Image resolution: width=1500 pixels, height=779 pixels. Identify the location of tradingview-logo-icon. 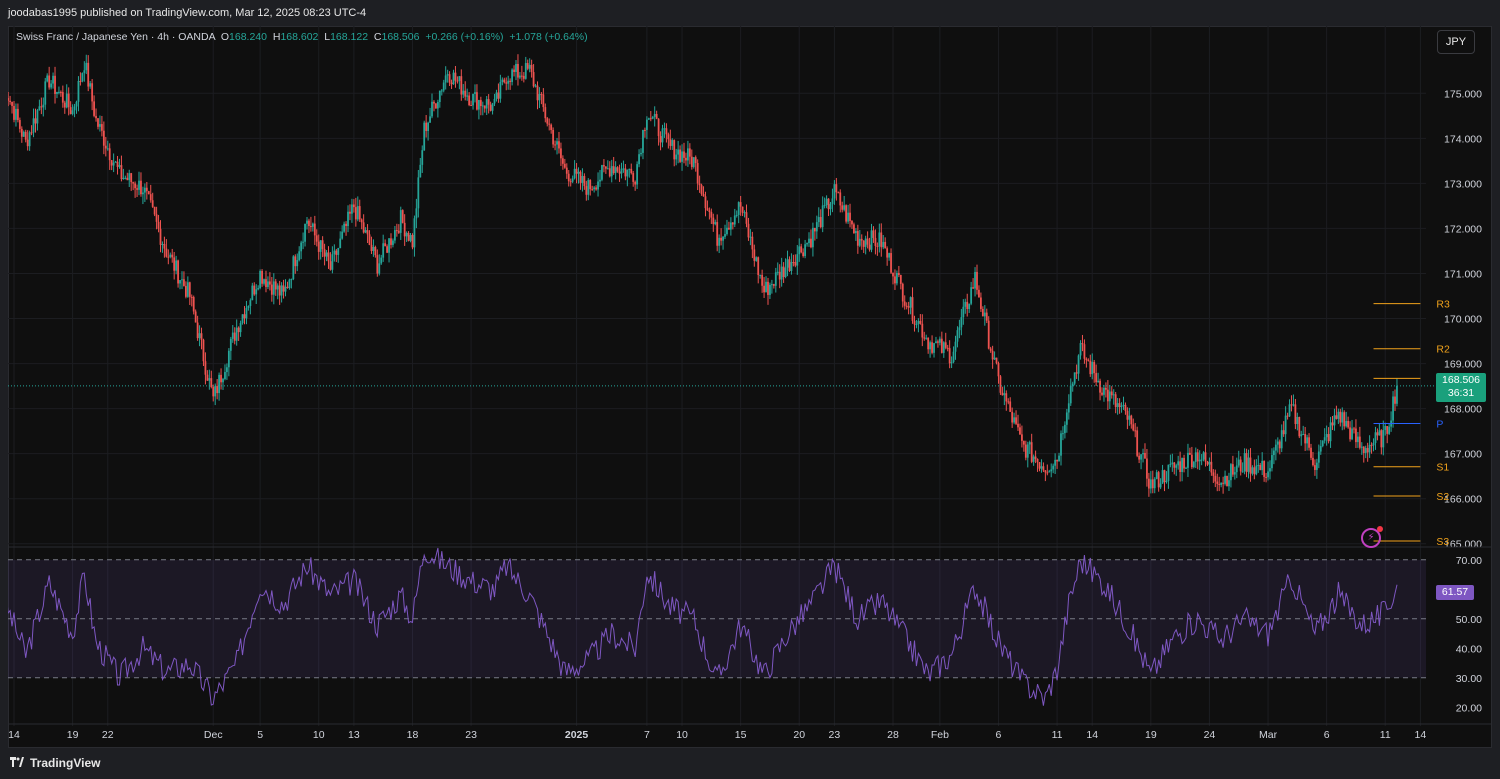
(17, 762).